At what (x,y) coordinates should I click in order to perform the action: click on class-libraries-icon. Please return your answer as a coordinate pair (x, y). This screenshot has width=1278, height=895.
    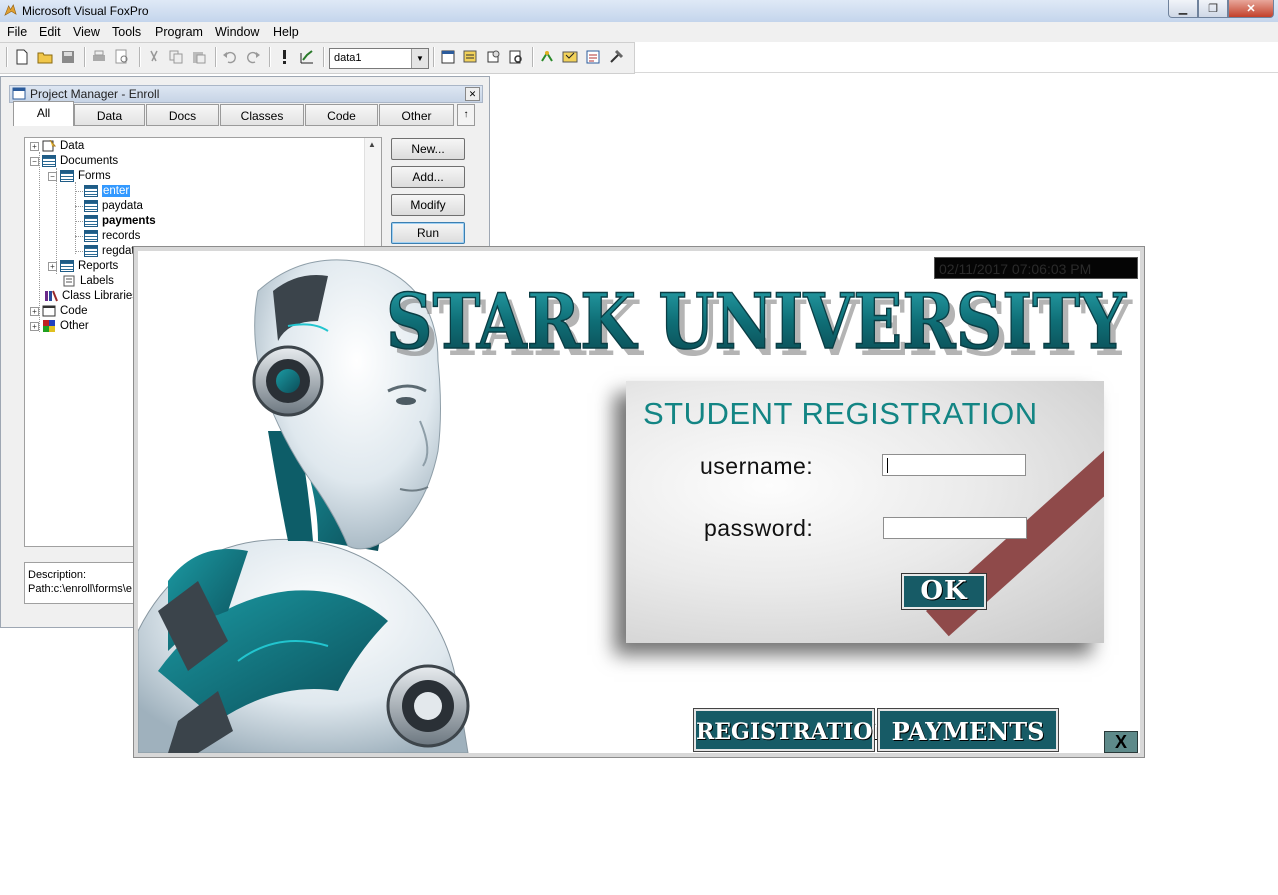
    Looking at the image, I should click on (51, 296).